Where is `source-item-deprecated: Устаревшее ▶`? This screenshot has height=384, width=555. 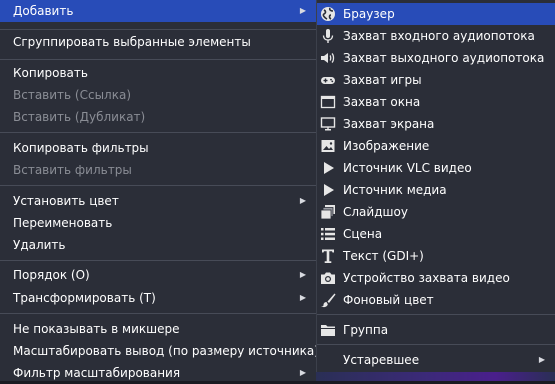
source-item-deprecated: Устаревшее ▶ is located at coordinates (436, 360).